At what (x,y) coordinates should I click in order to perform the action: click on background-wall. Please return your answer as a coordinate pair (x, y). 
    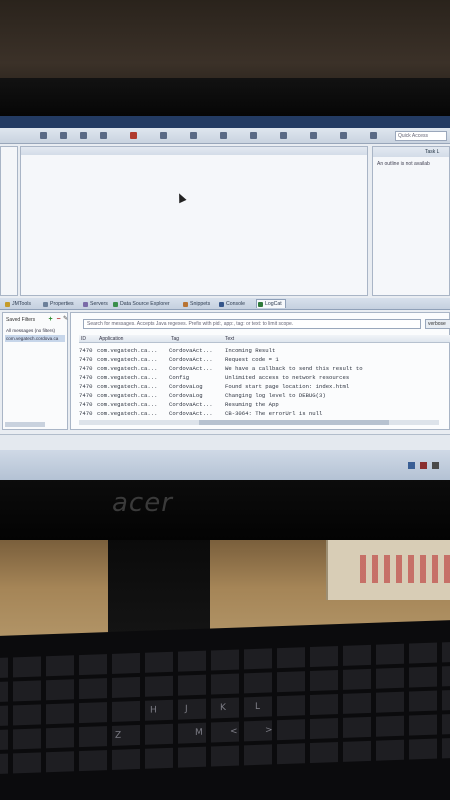
    Looking at the image, I should click on (225, 45).